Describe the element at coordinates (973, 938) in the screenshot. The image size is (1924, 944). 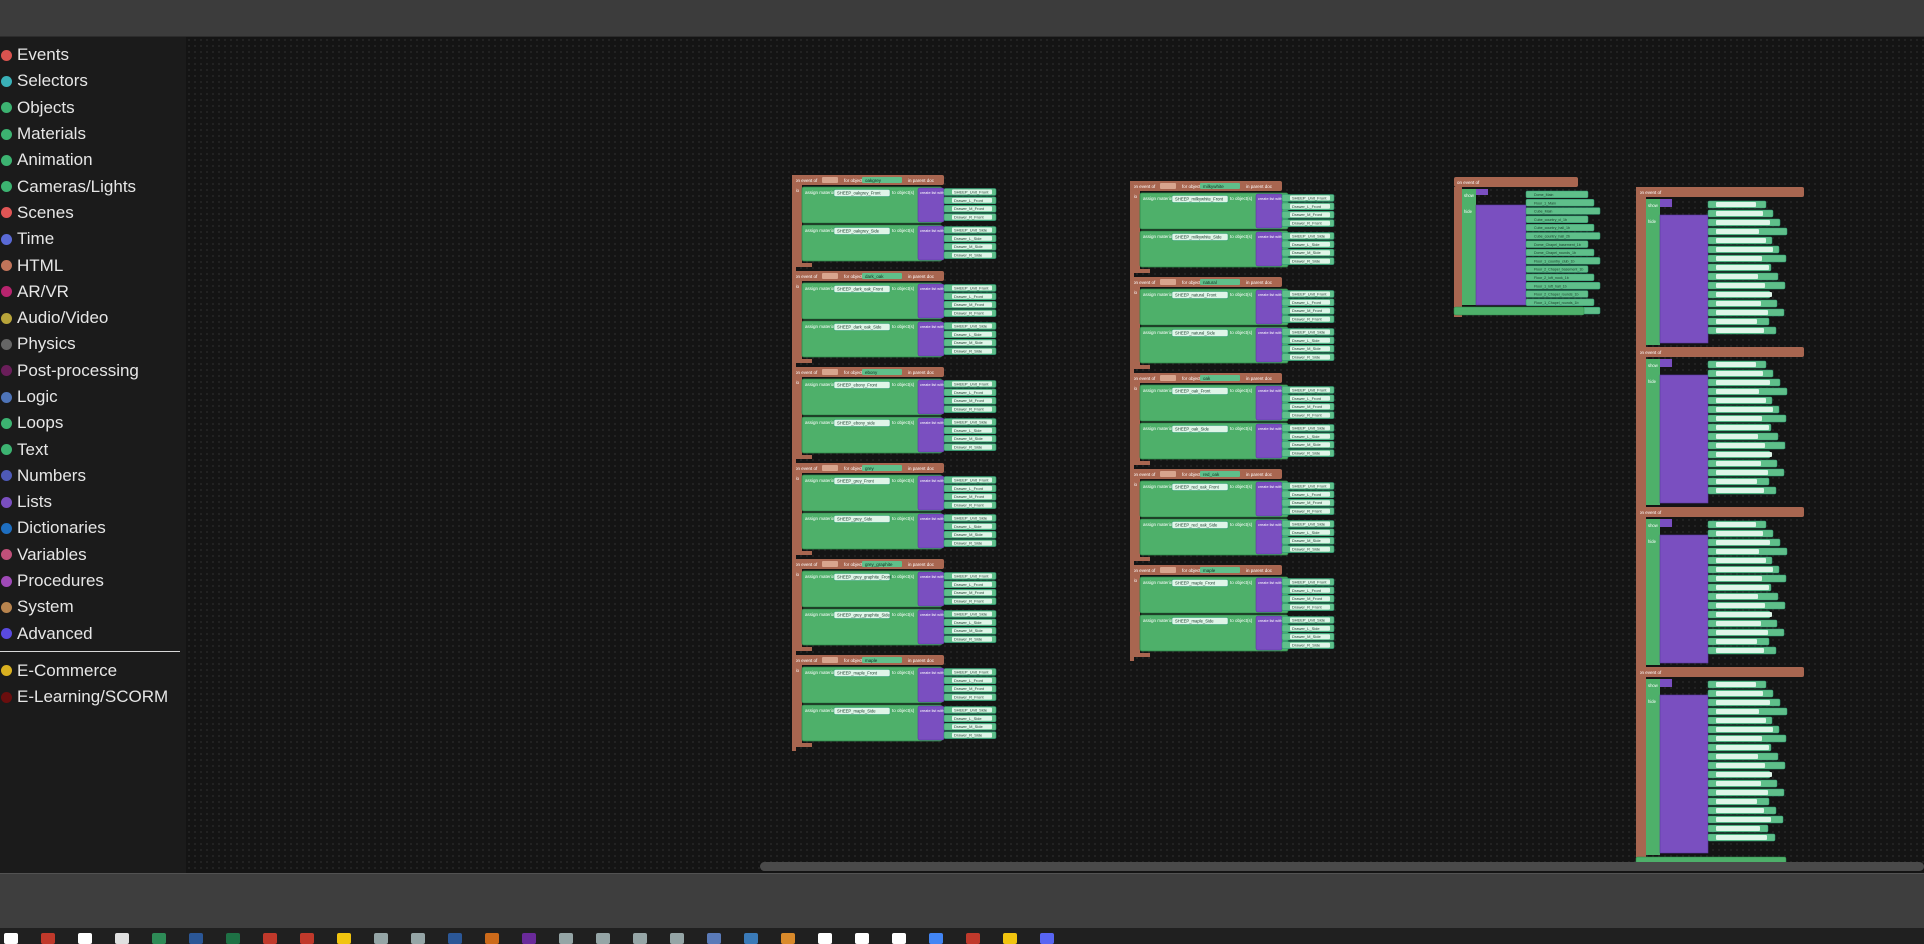
I see `app11-icon` at that location.